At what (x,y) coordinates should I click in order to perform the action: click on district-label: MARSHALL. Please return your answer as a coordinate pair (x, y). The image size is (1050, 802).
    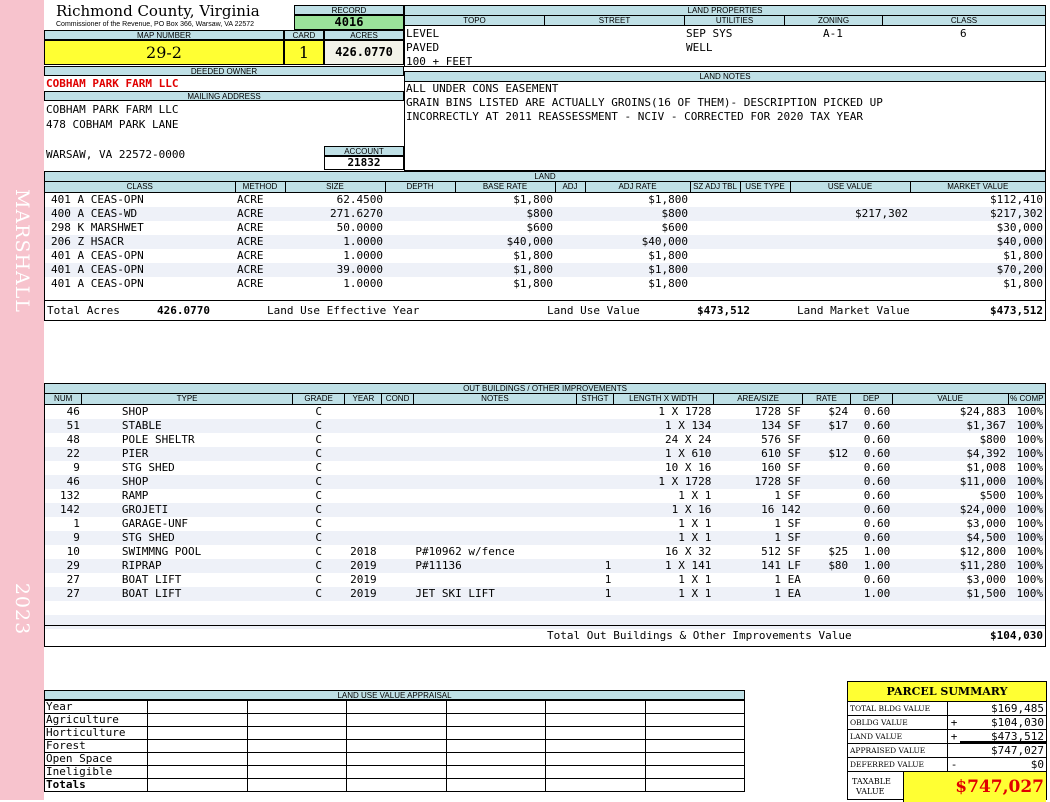
    Looking at the image, I should click on (22, 251).